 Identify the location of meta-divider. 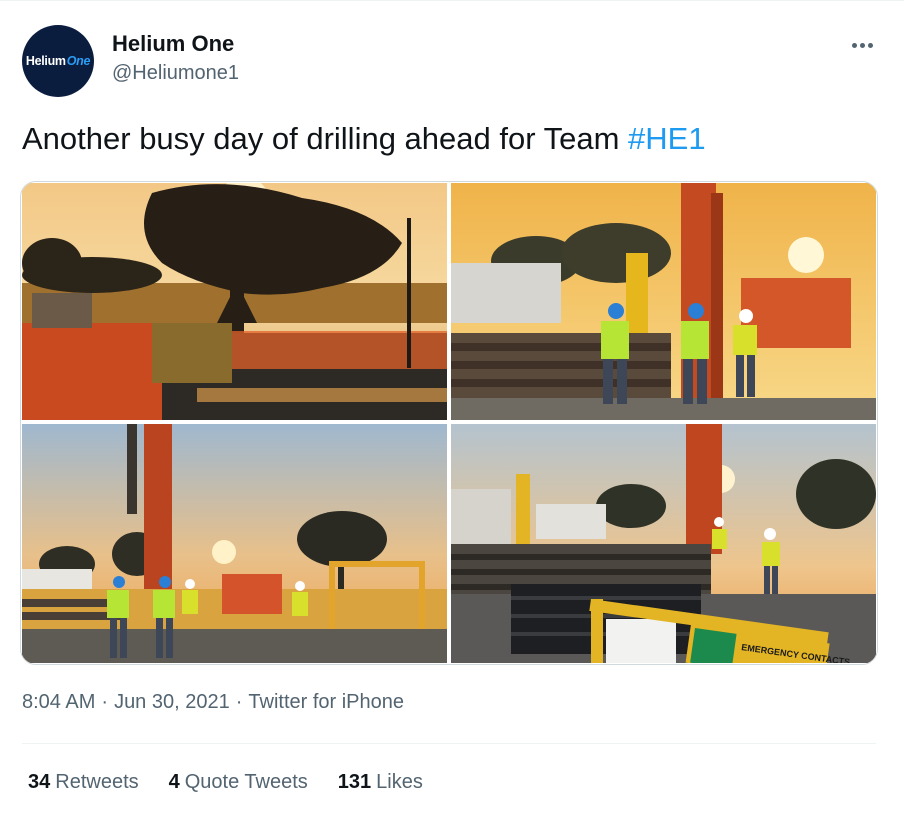
(449, 743).